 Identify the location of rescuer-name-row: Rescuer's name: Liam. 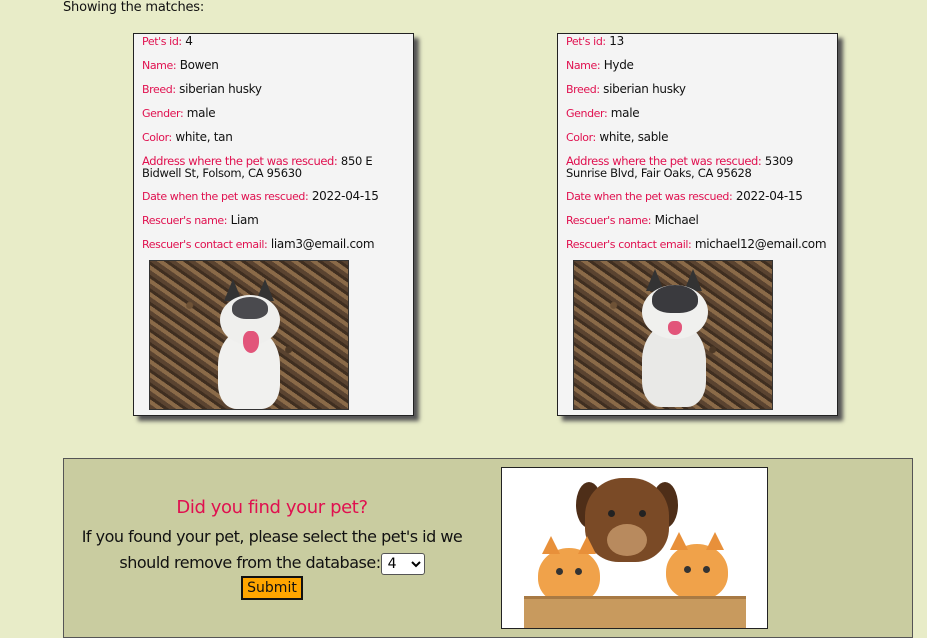
(273, 220).